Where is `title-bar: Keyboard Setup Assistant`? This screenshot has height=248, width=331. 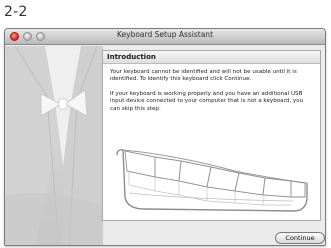 title-bar: Keyboard Setup Assistant is located at coordinates (165, 37).